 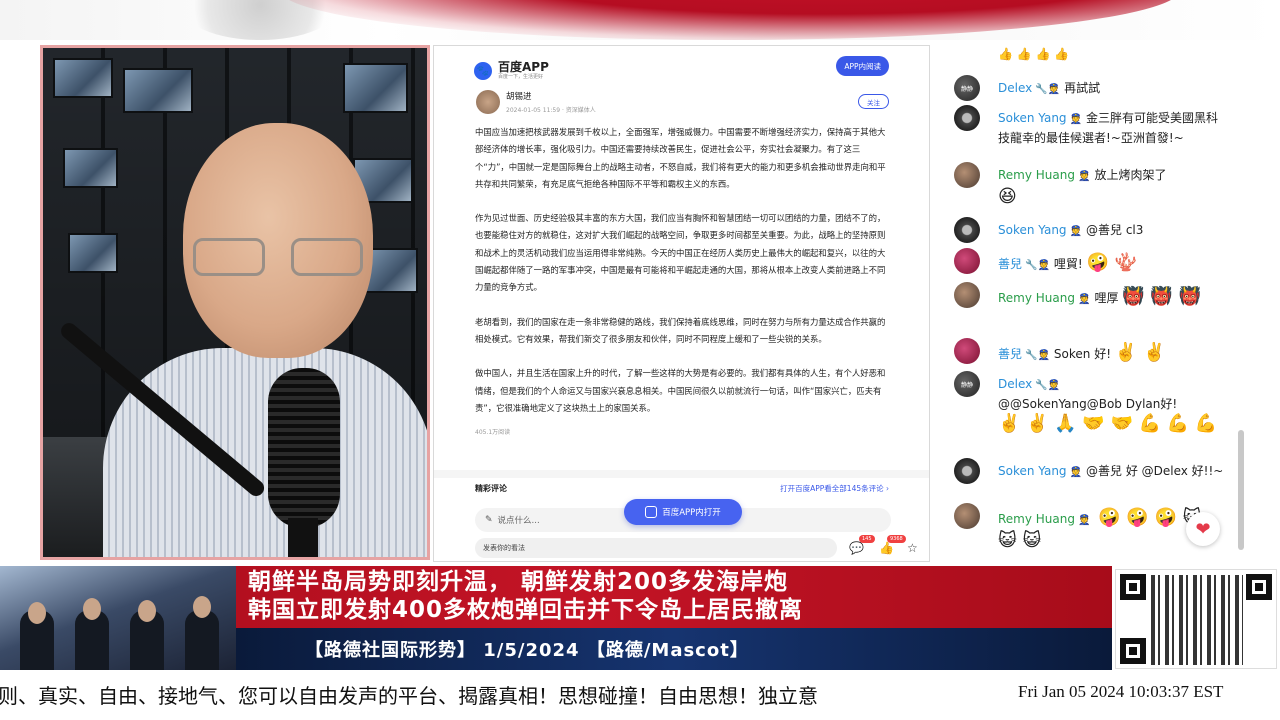 What do you see at coordinates (1130, 175) in the screenshot?
I see `chat-message-text: 放上烤肉架了` at bounding box center [1130, 175].